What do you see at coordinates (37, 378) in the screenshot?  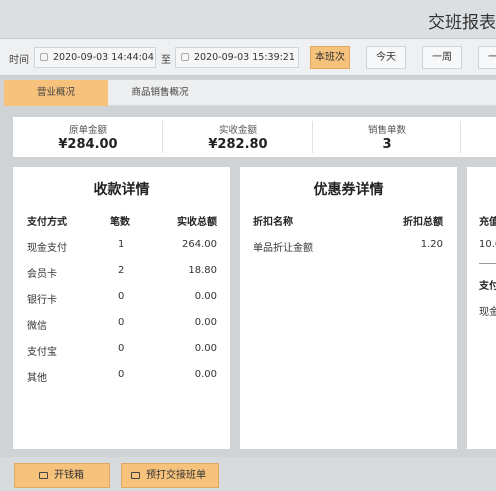 I see `payment-method: 其他` at bounding box center [37, 378].